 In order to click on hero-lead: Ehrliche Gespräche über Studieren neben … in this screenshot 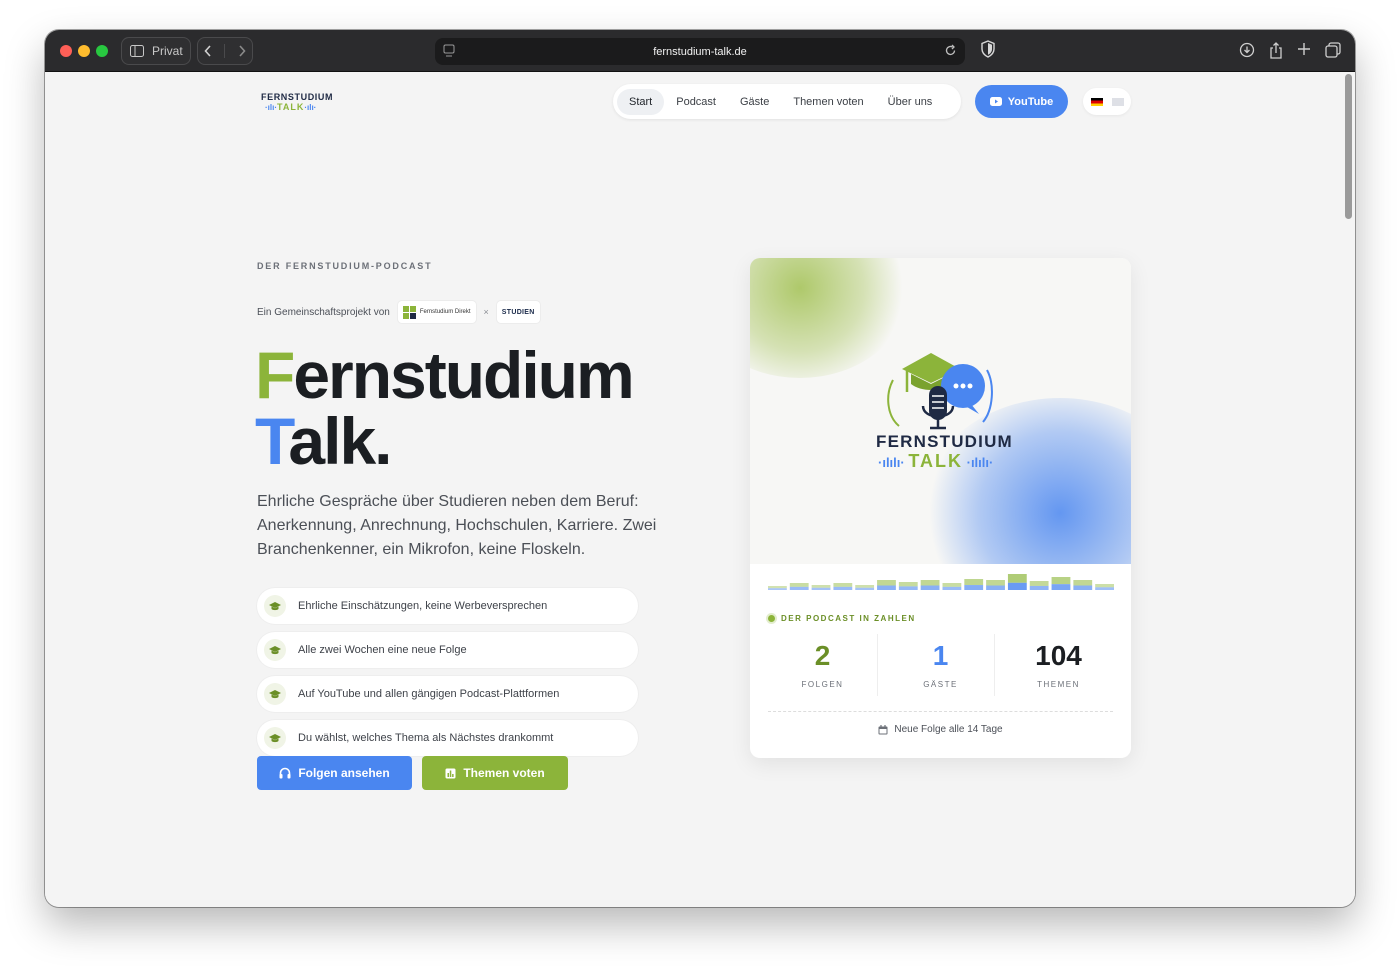, I will do `click(457, 525)`.